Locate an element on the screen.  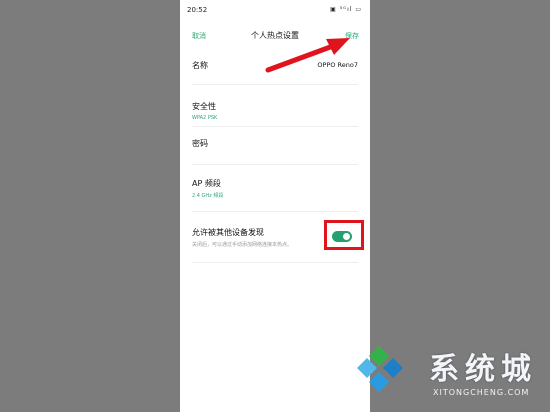
watermark-subtext: XITONGCHENG.COM is located at coordinates (481, 392).